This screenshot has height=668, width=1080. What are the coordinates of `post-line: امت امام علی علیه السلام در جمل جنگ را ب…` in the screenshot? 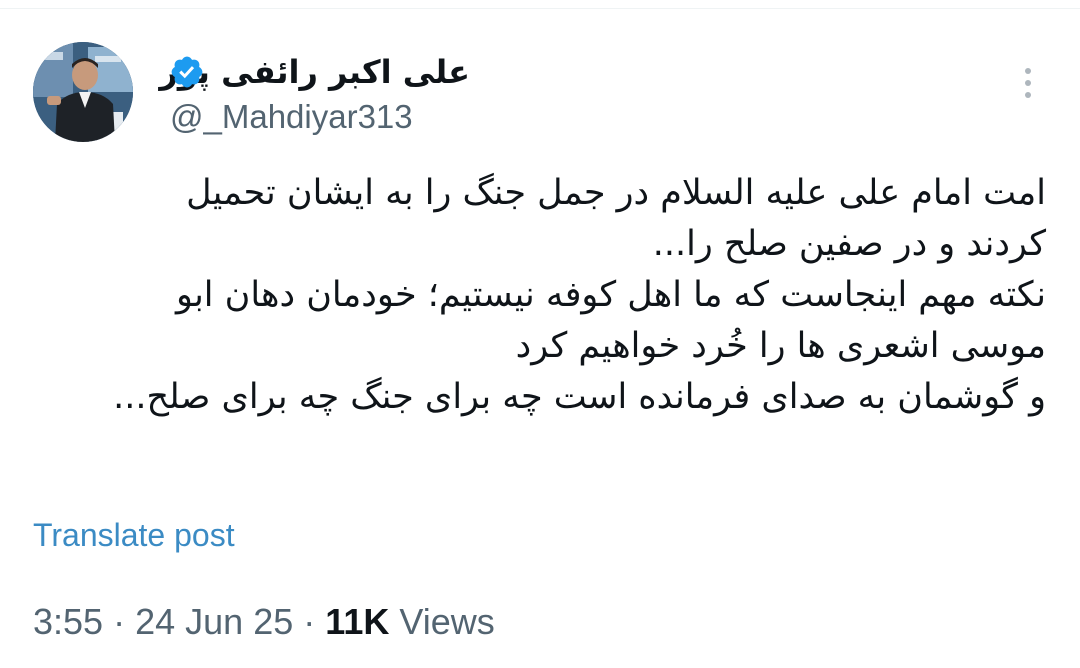 It's located at (616, 193).